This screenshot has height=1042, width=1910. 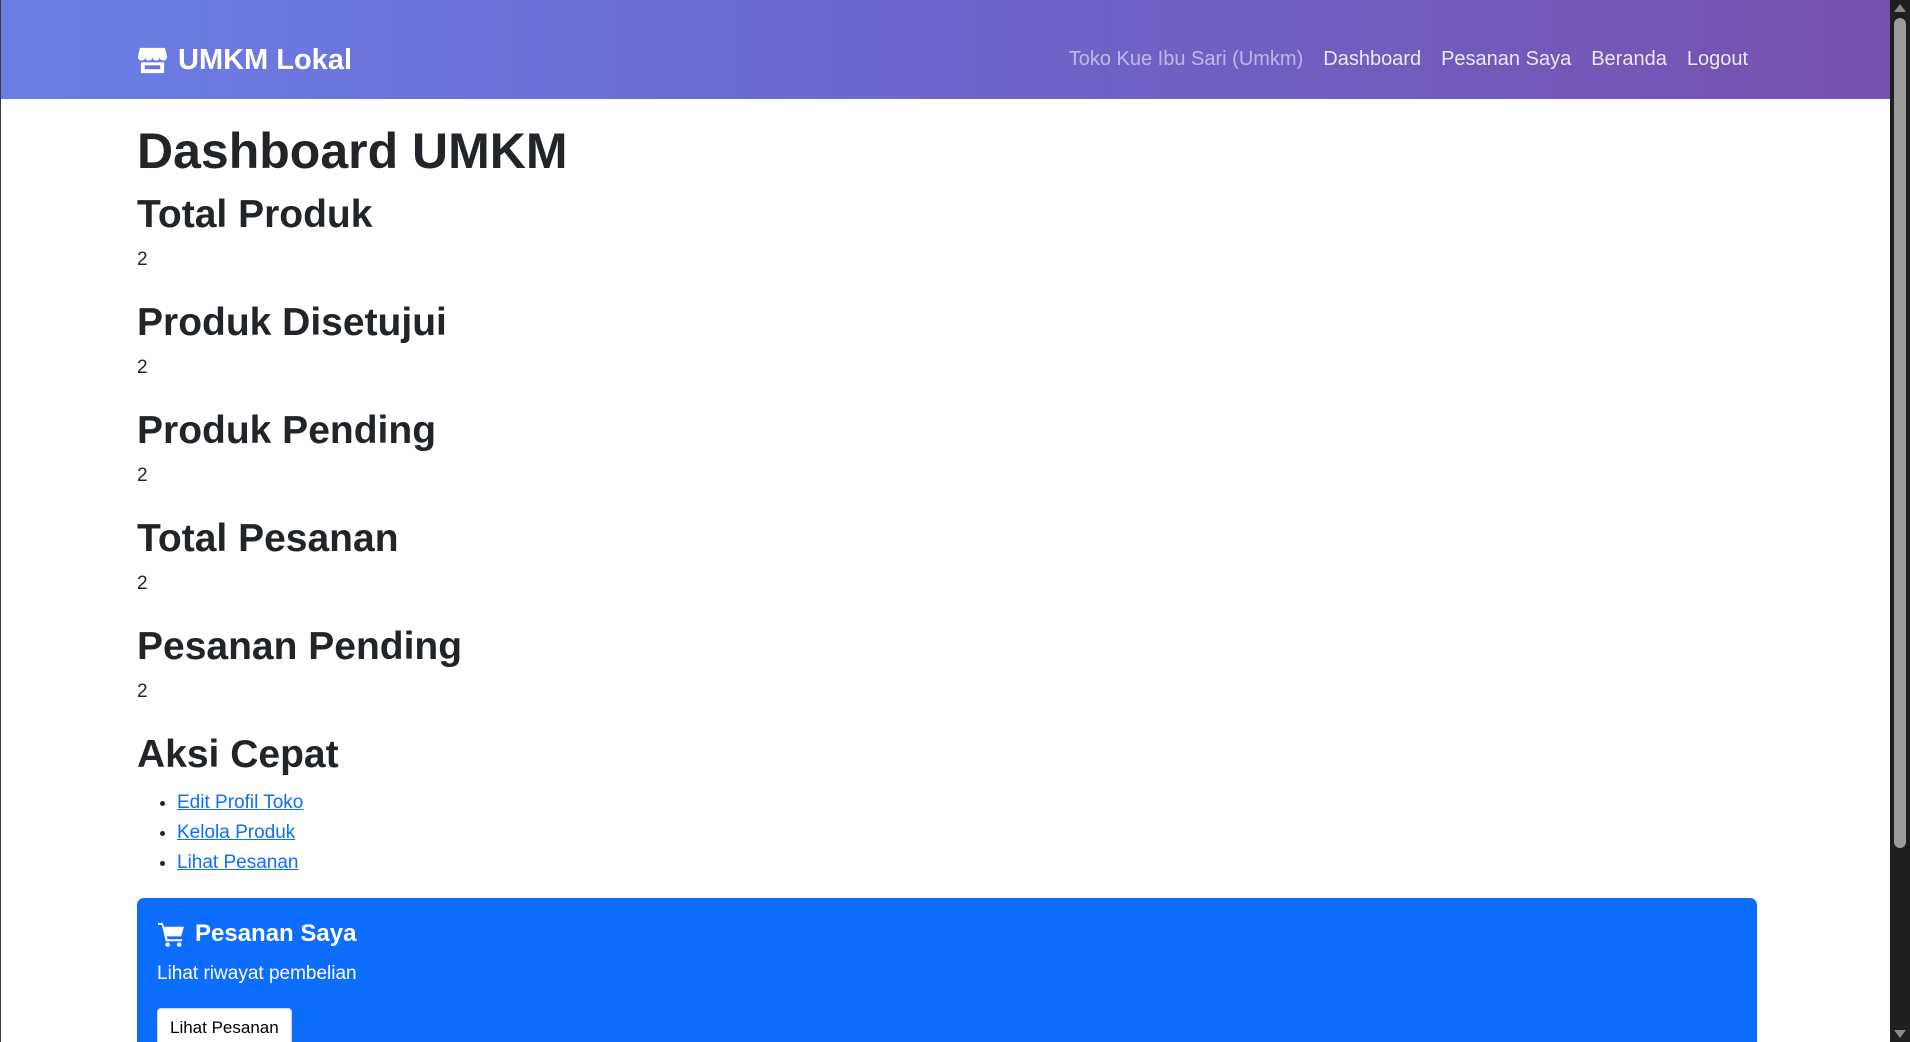 I want to click on quick-actions-title: Aksi Cepat, so click(x=238, y=754).